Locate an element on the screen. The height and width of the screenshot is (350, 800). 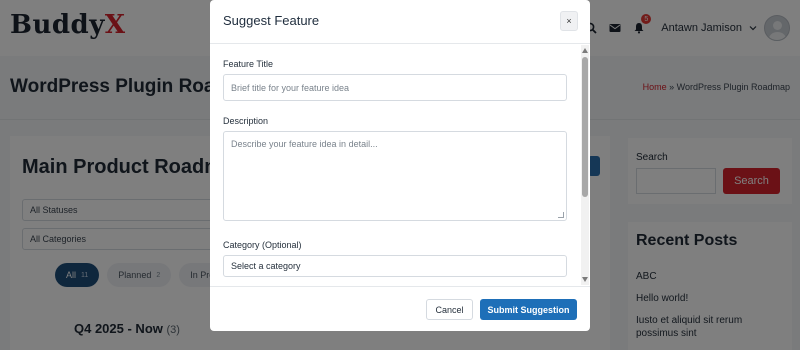
cancel-button: Cancel is located at coordinates (449, 309).